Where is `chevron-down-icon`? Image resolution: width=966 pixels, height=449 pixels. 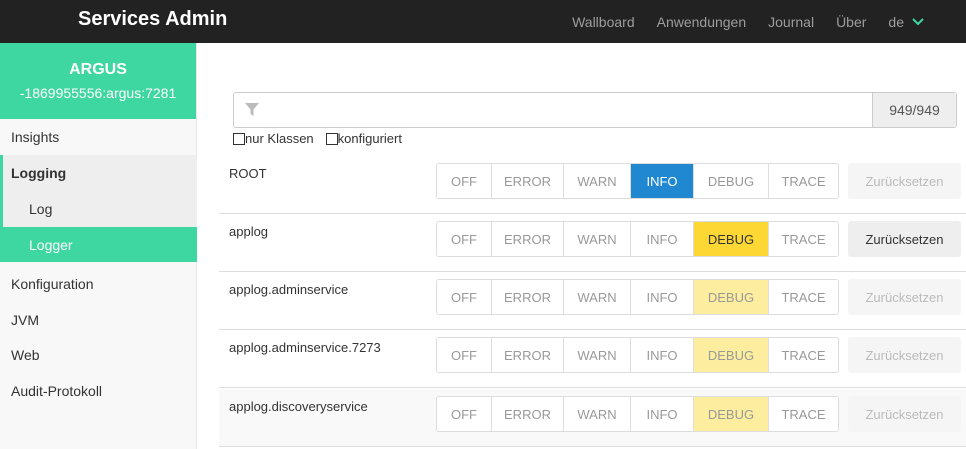
chevron-down-icon is located at coordinates (918, 21).